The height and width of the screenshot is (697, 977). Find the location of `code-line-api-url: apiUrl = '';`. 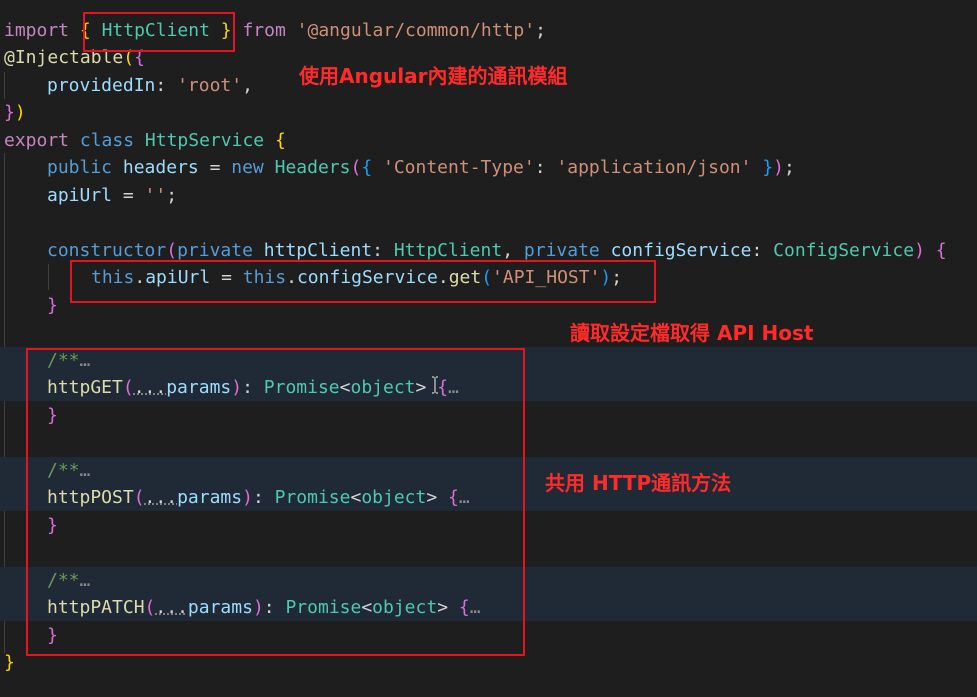

code-line-api-url: apiUrl = ''; is located at coordinates (488, 195).